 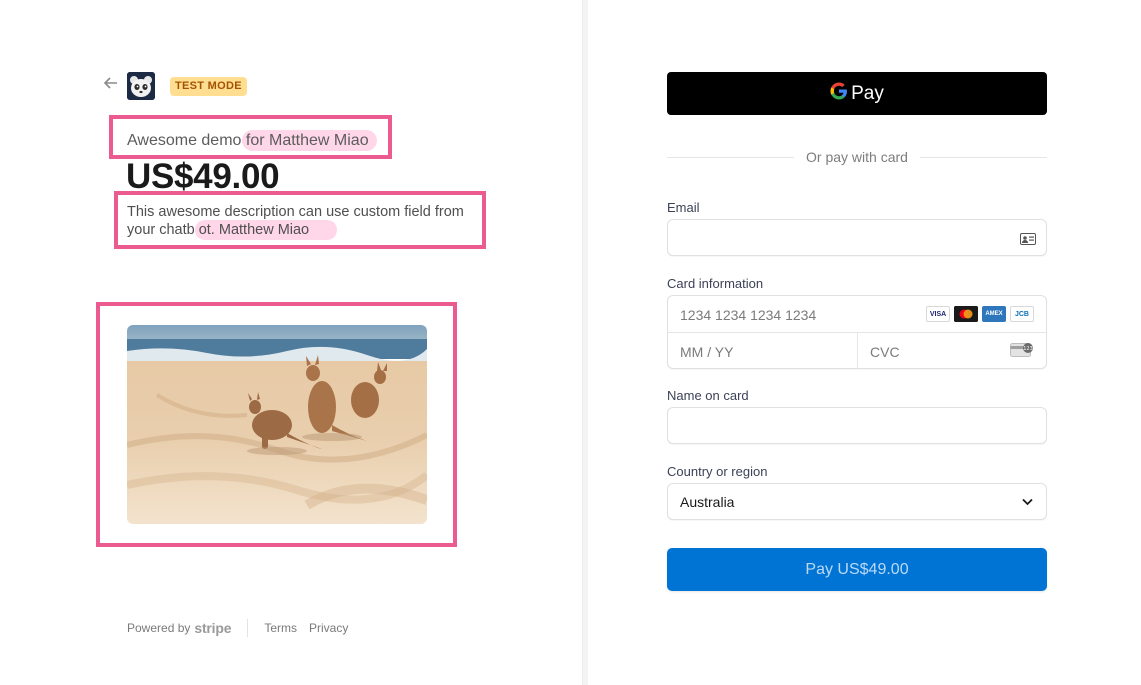 I want to click on country-selected-value: Australia, so click(x=707, y=502).